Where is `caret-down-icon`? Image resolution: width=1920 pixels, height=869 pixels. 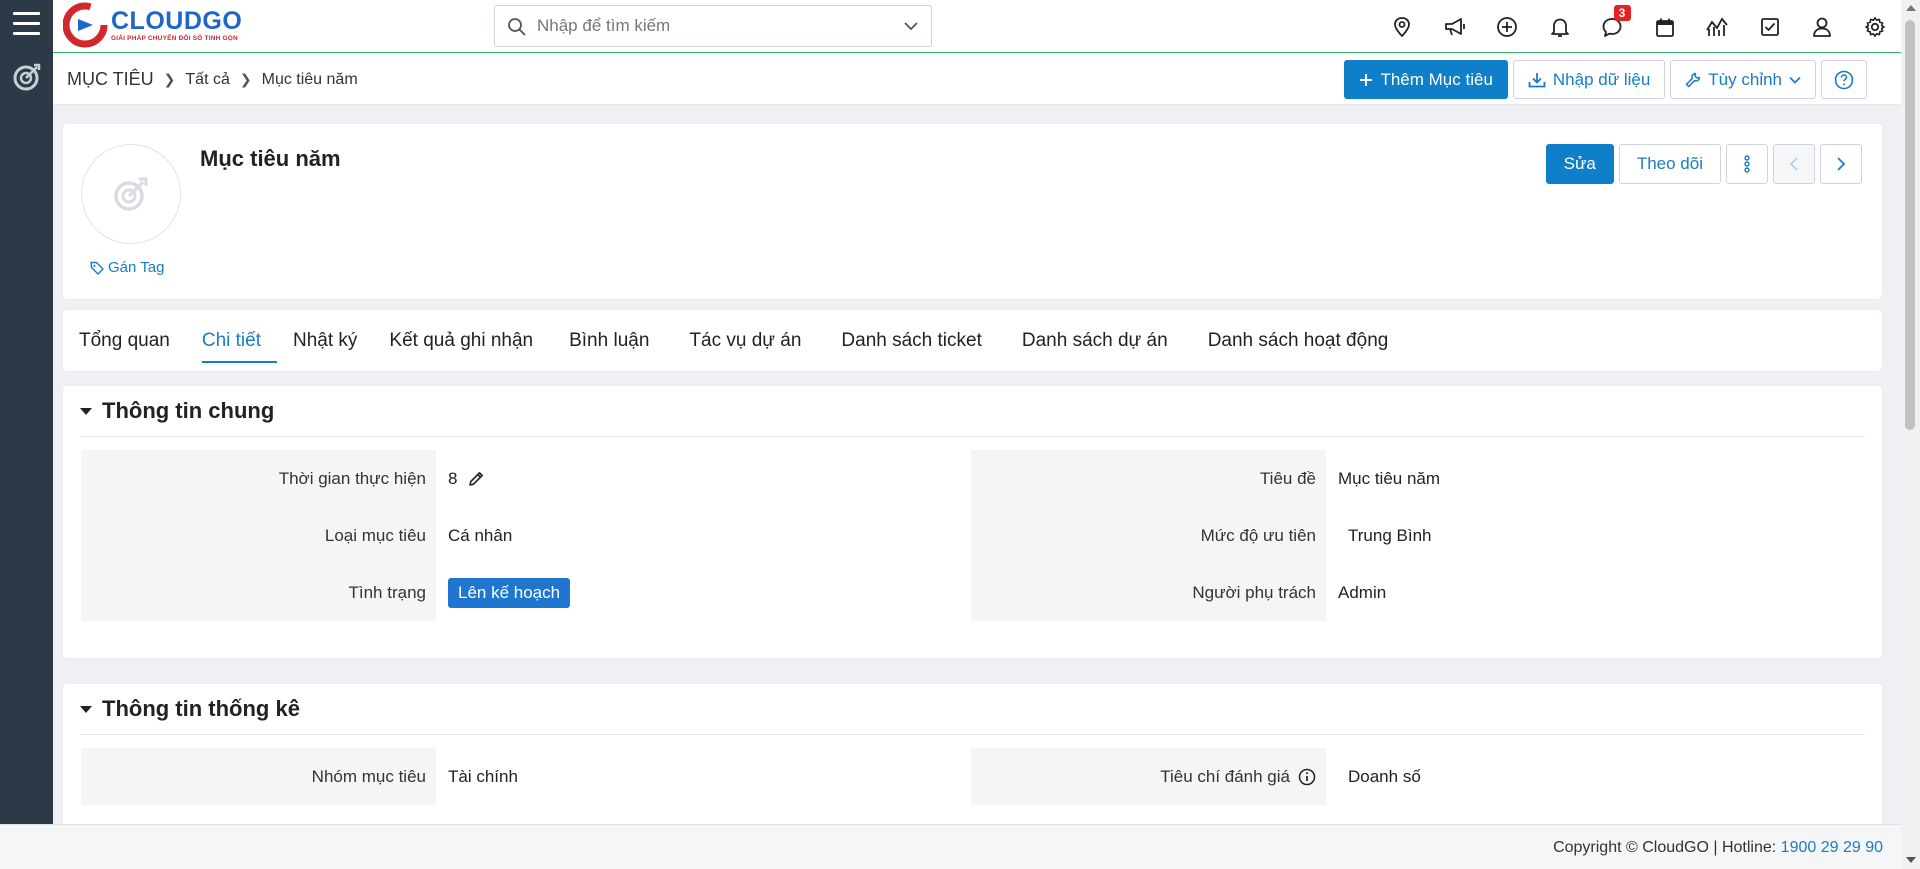 caret-down-icon is located at coordinates (86, 411).